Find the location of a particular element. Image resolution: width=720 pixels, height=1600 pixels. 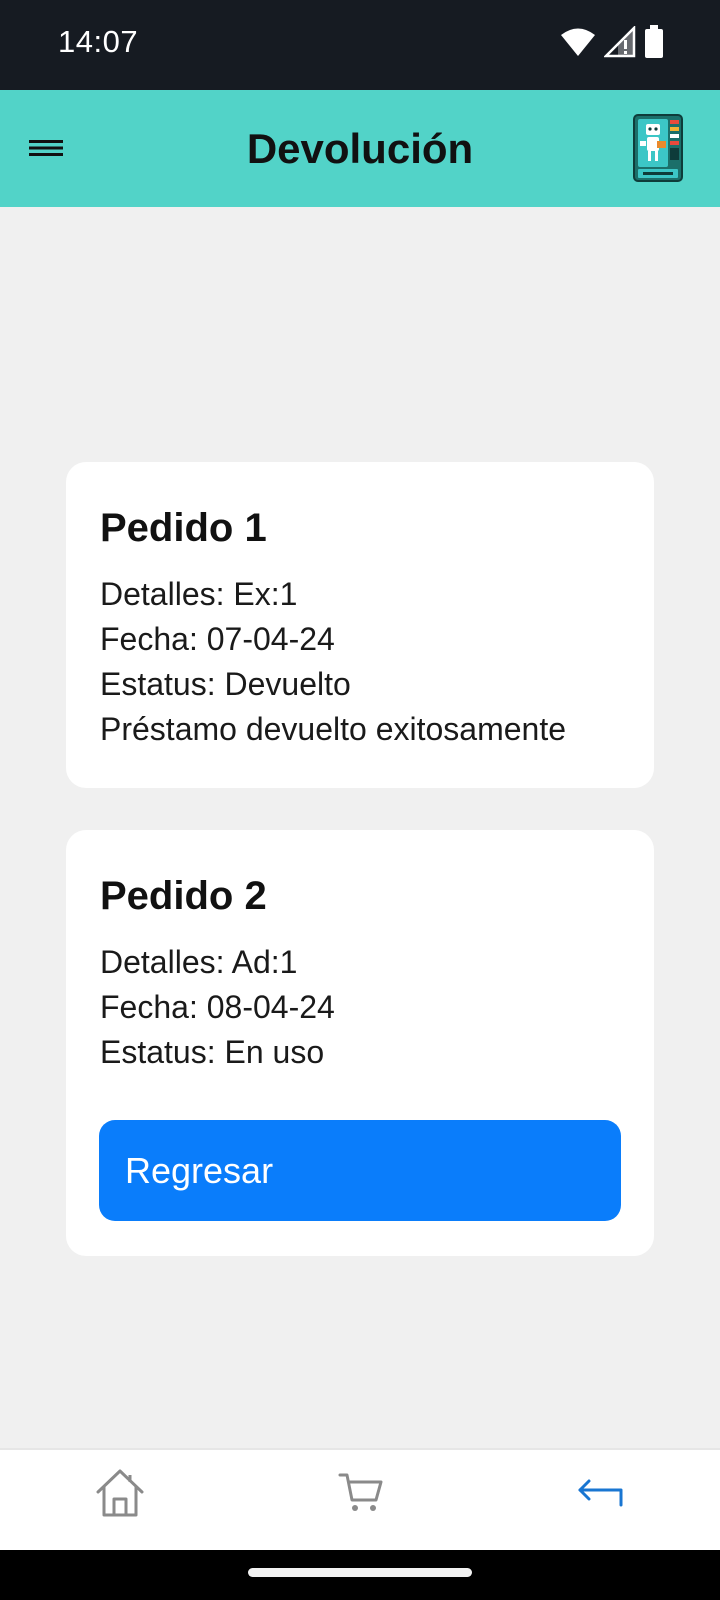

order-title: Pedido 2 is located at coordinates (183, 896).